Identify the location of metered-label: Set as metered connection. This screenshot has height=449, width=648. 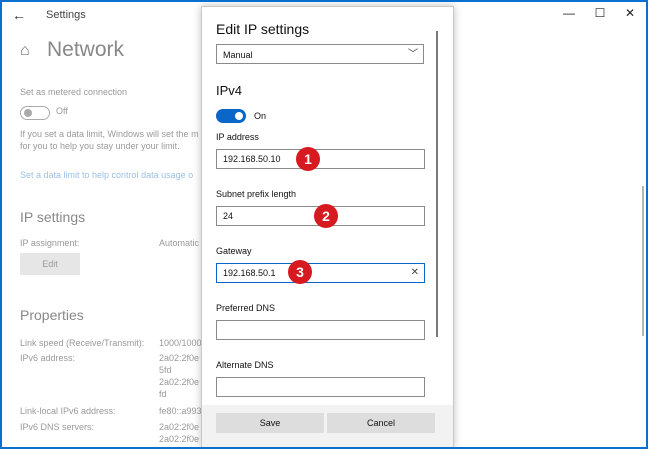
(74, 92).